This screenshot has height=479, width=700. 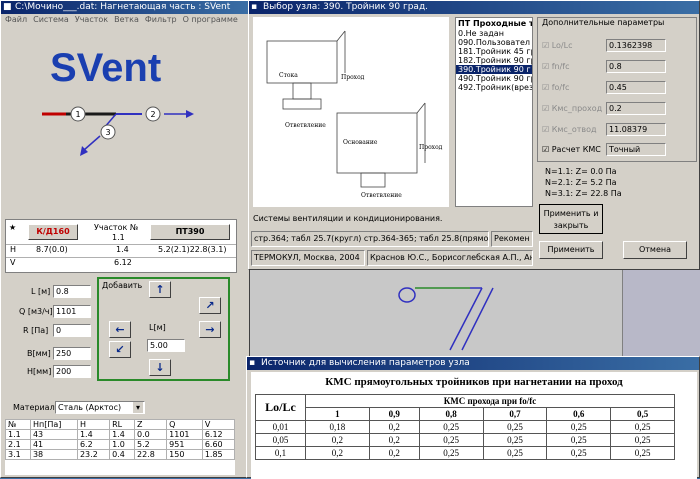 What do you see at coordinates (153, 114) in the screenshot?
I see `node-2: 2` at bounding box center [153, 114].